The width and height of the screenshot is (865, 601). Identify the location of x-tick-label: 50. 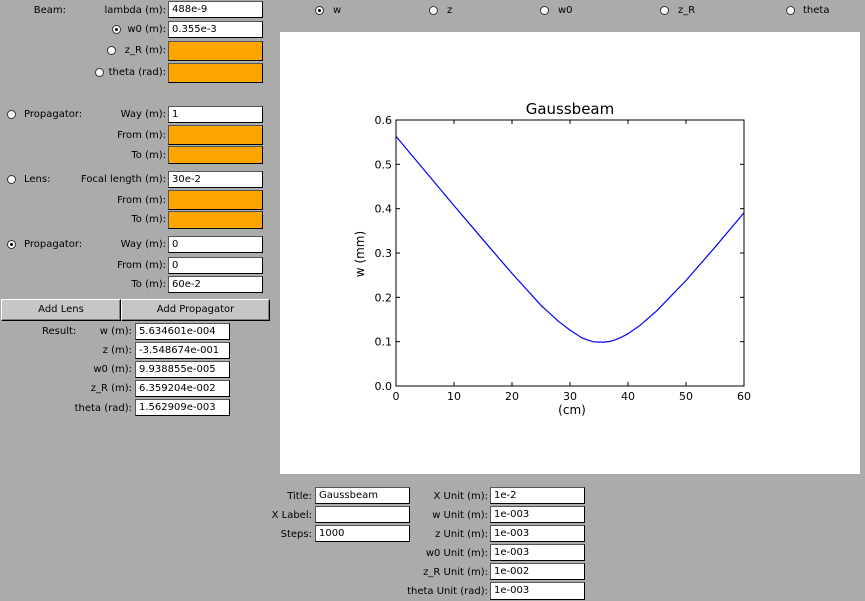
(686, 396).